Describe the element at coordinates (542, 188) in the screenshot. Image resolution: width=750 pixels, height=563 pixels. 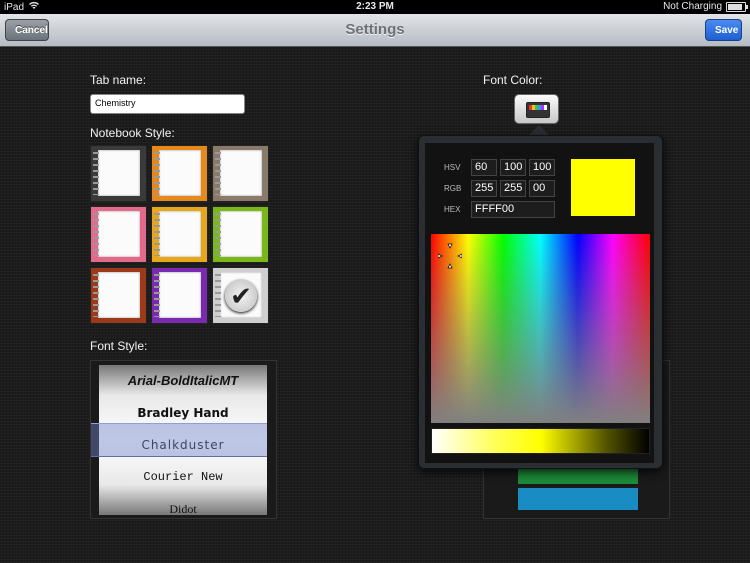
I see `blue-field: 00` at that location.